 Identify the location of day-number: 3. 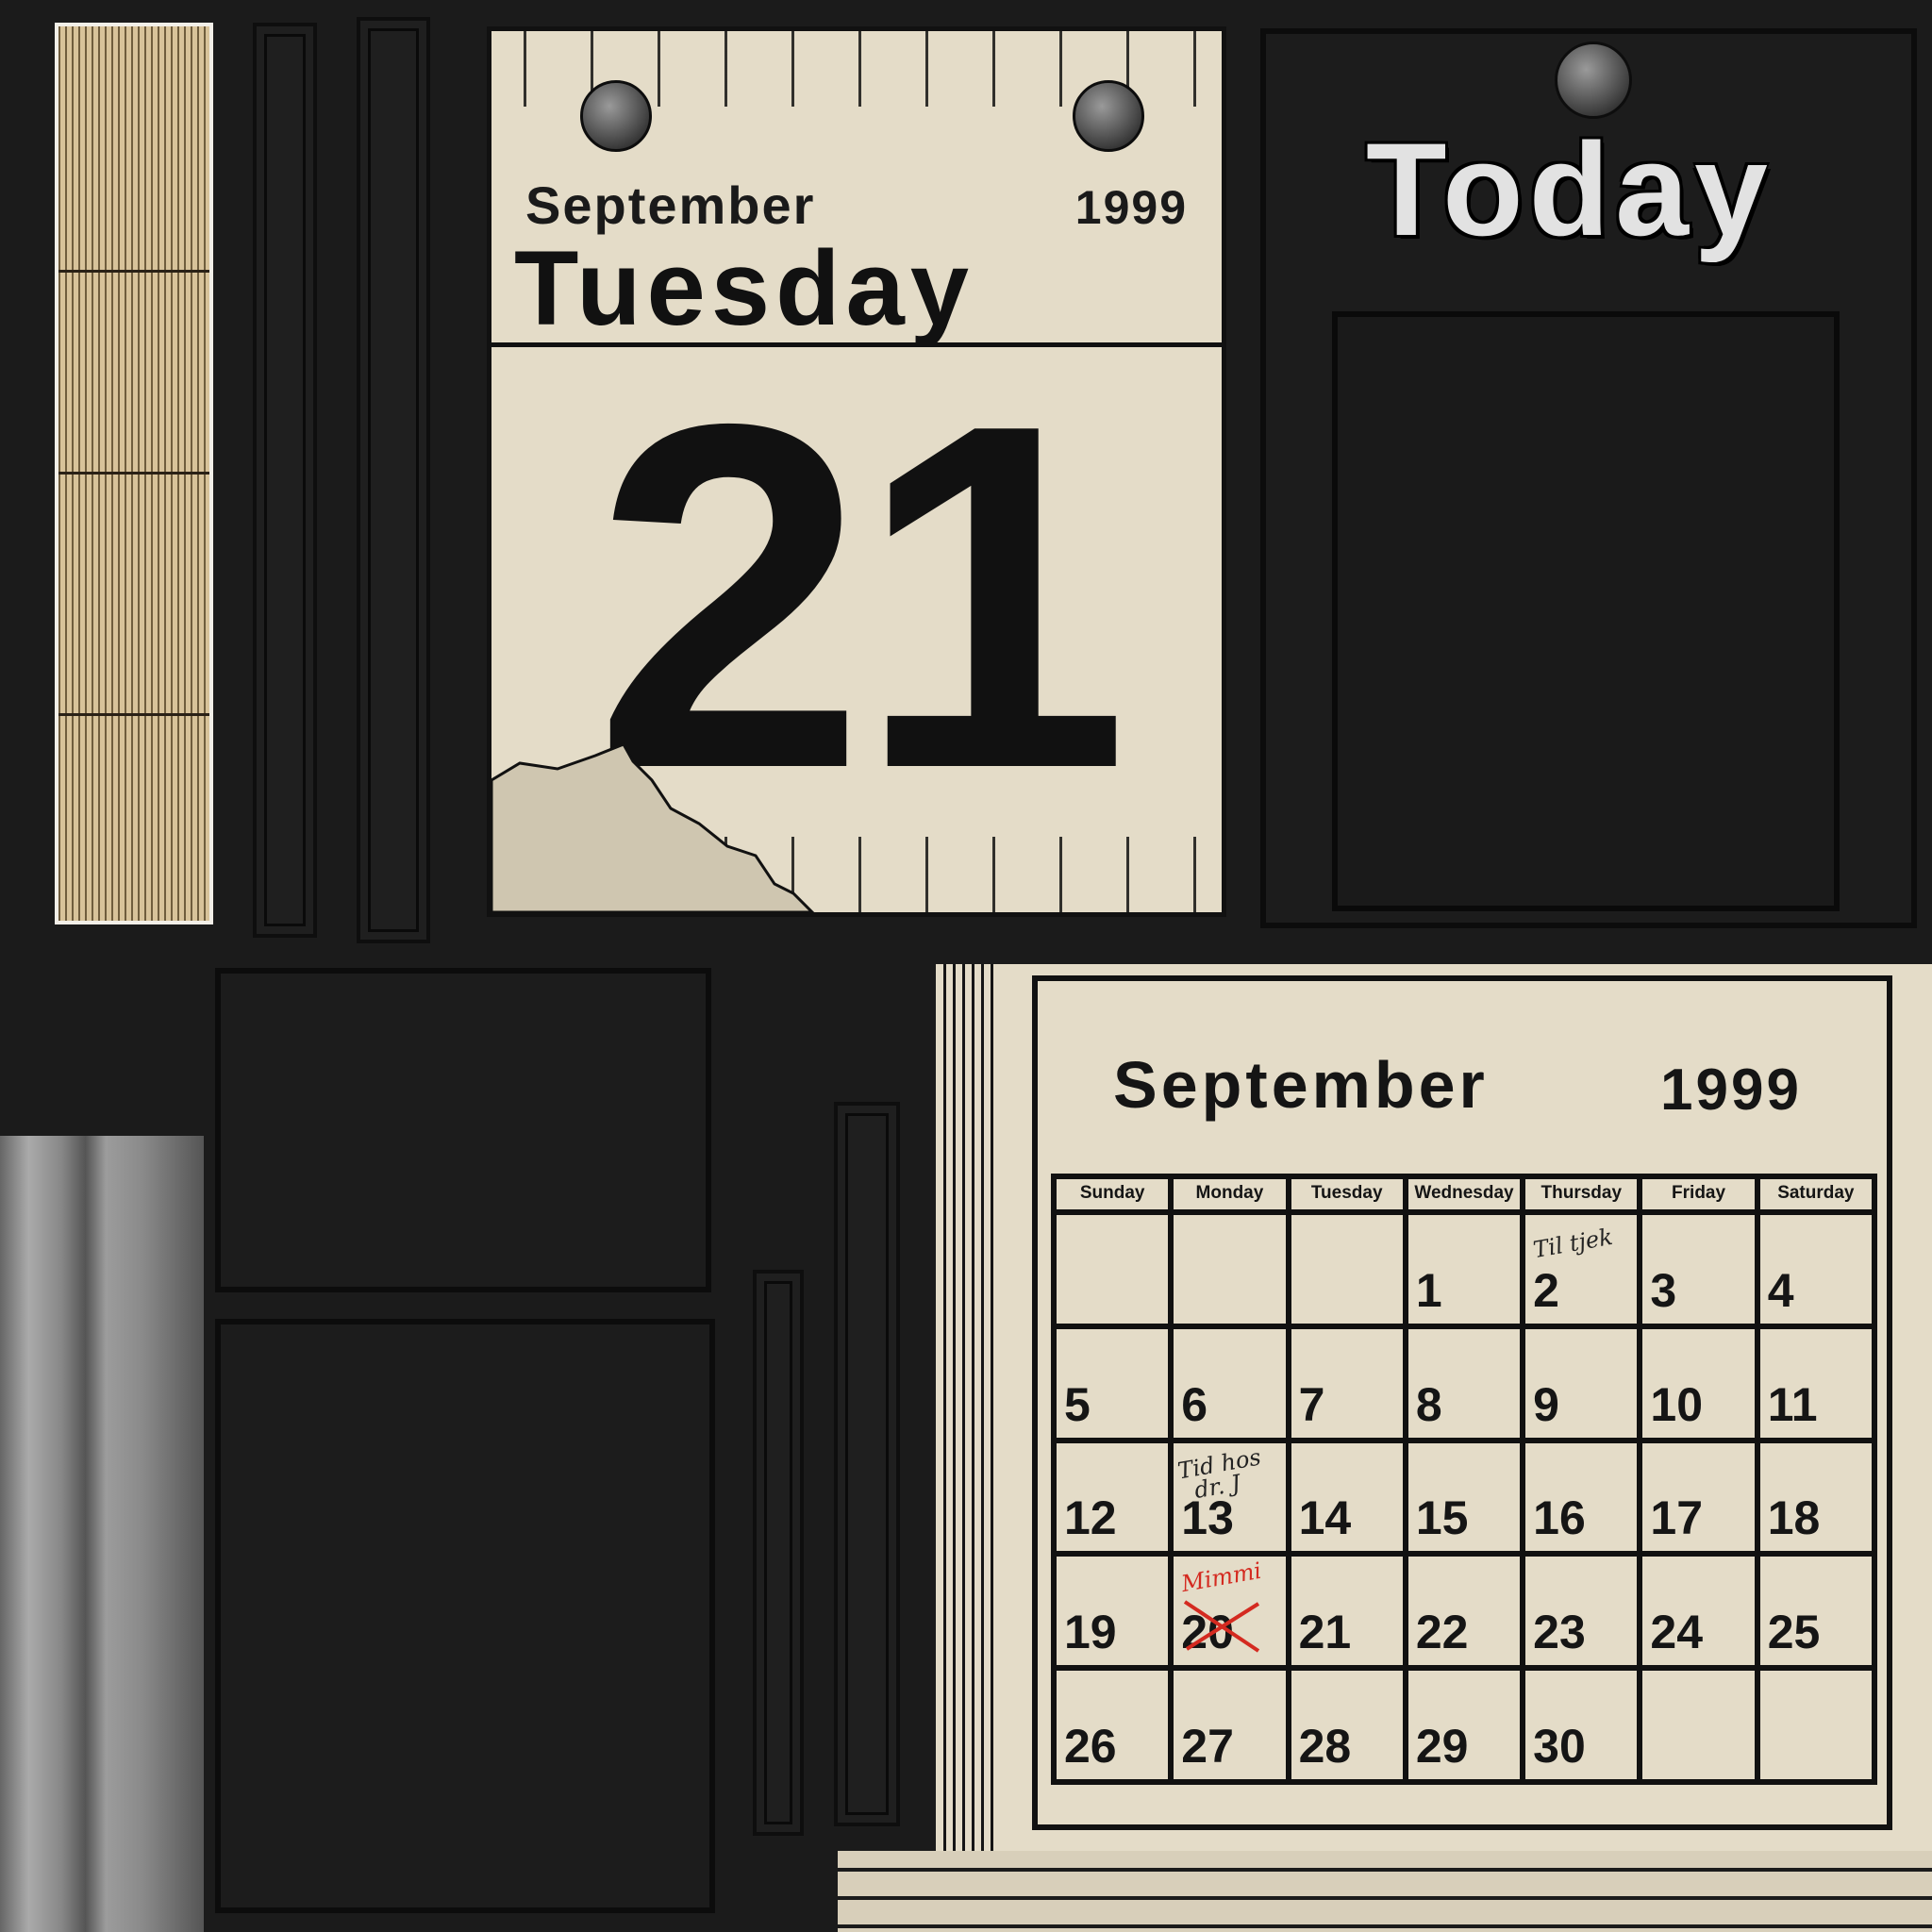
(1664, 1290).